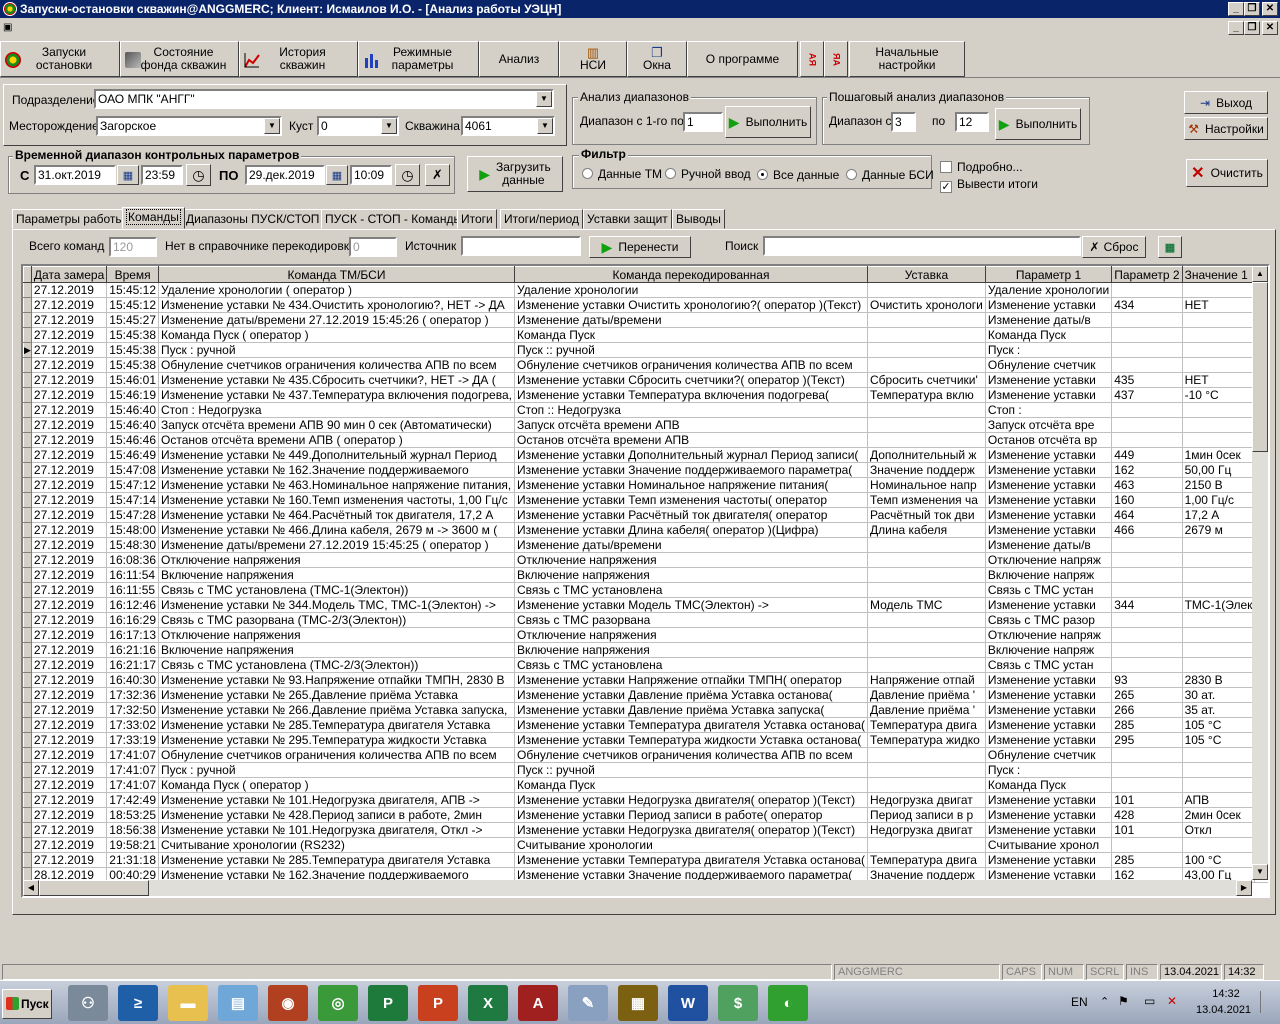  Describe the element at coordinates (691, 605) in the screenshot. I see `table-cell: Изменение уставки Модель ТМС(Электон) ->` at that location.